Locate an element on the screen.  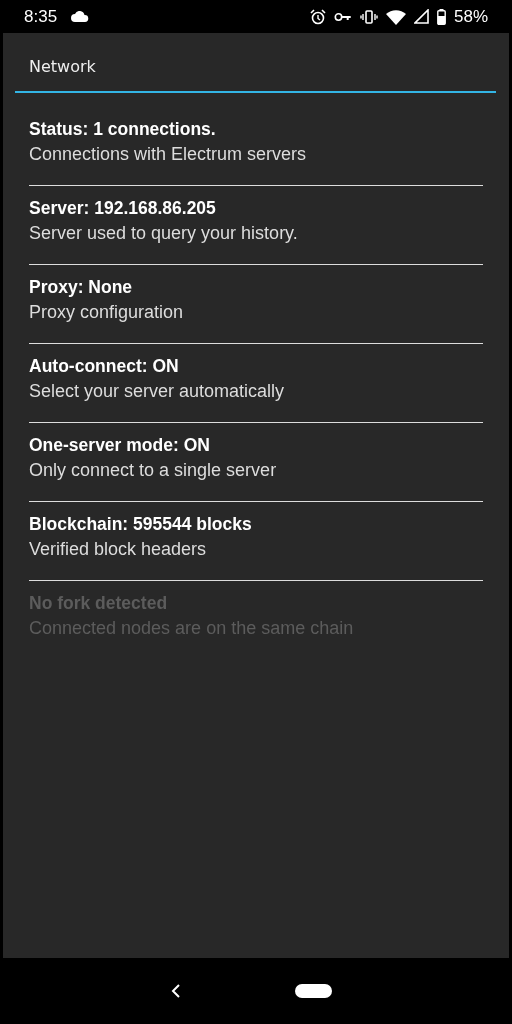
preference-summary: Server used to query your history. is located at coordinates (164, 233).